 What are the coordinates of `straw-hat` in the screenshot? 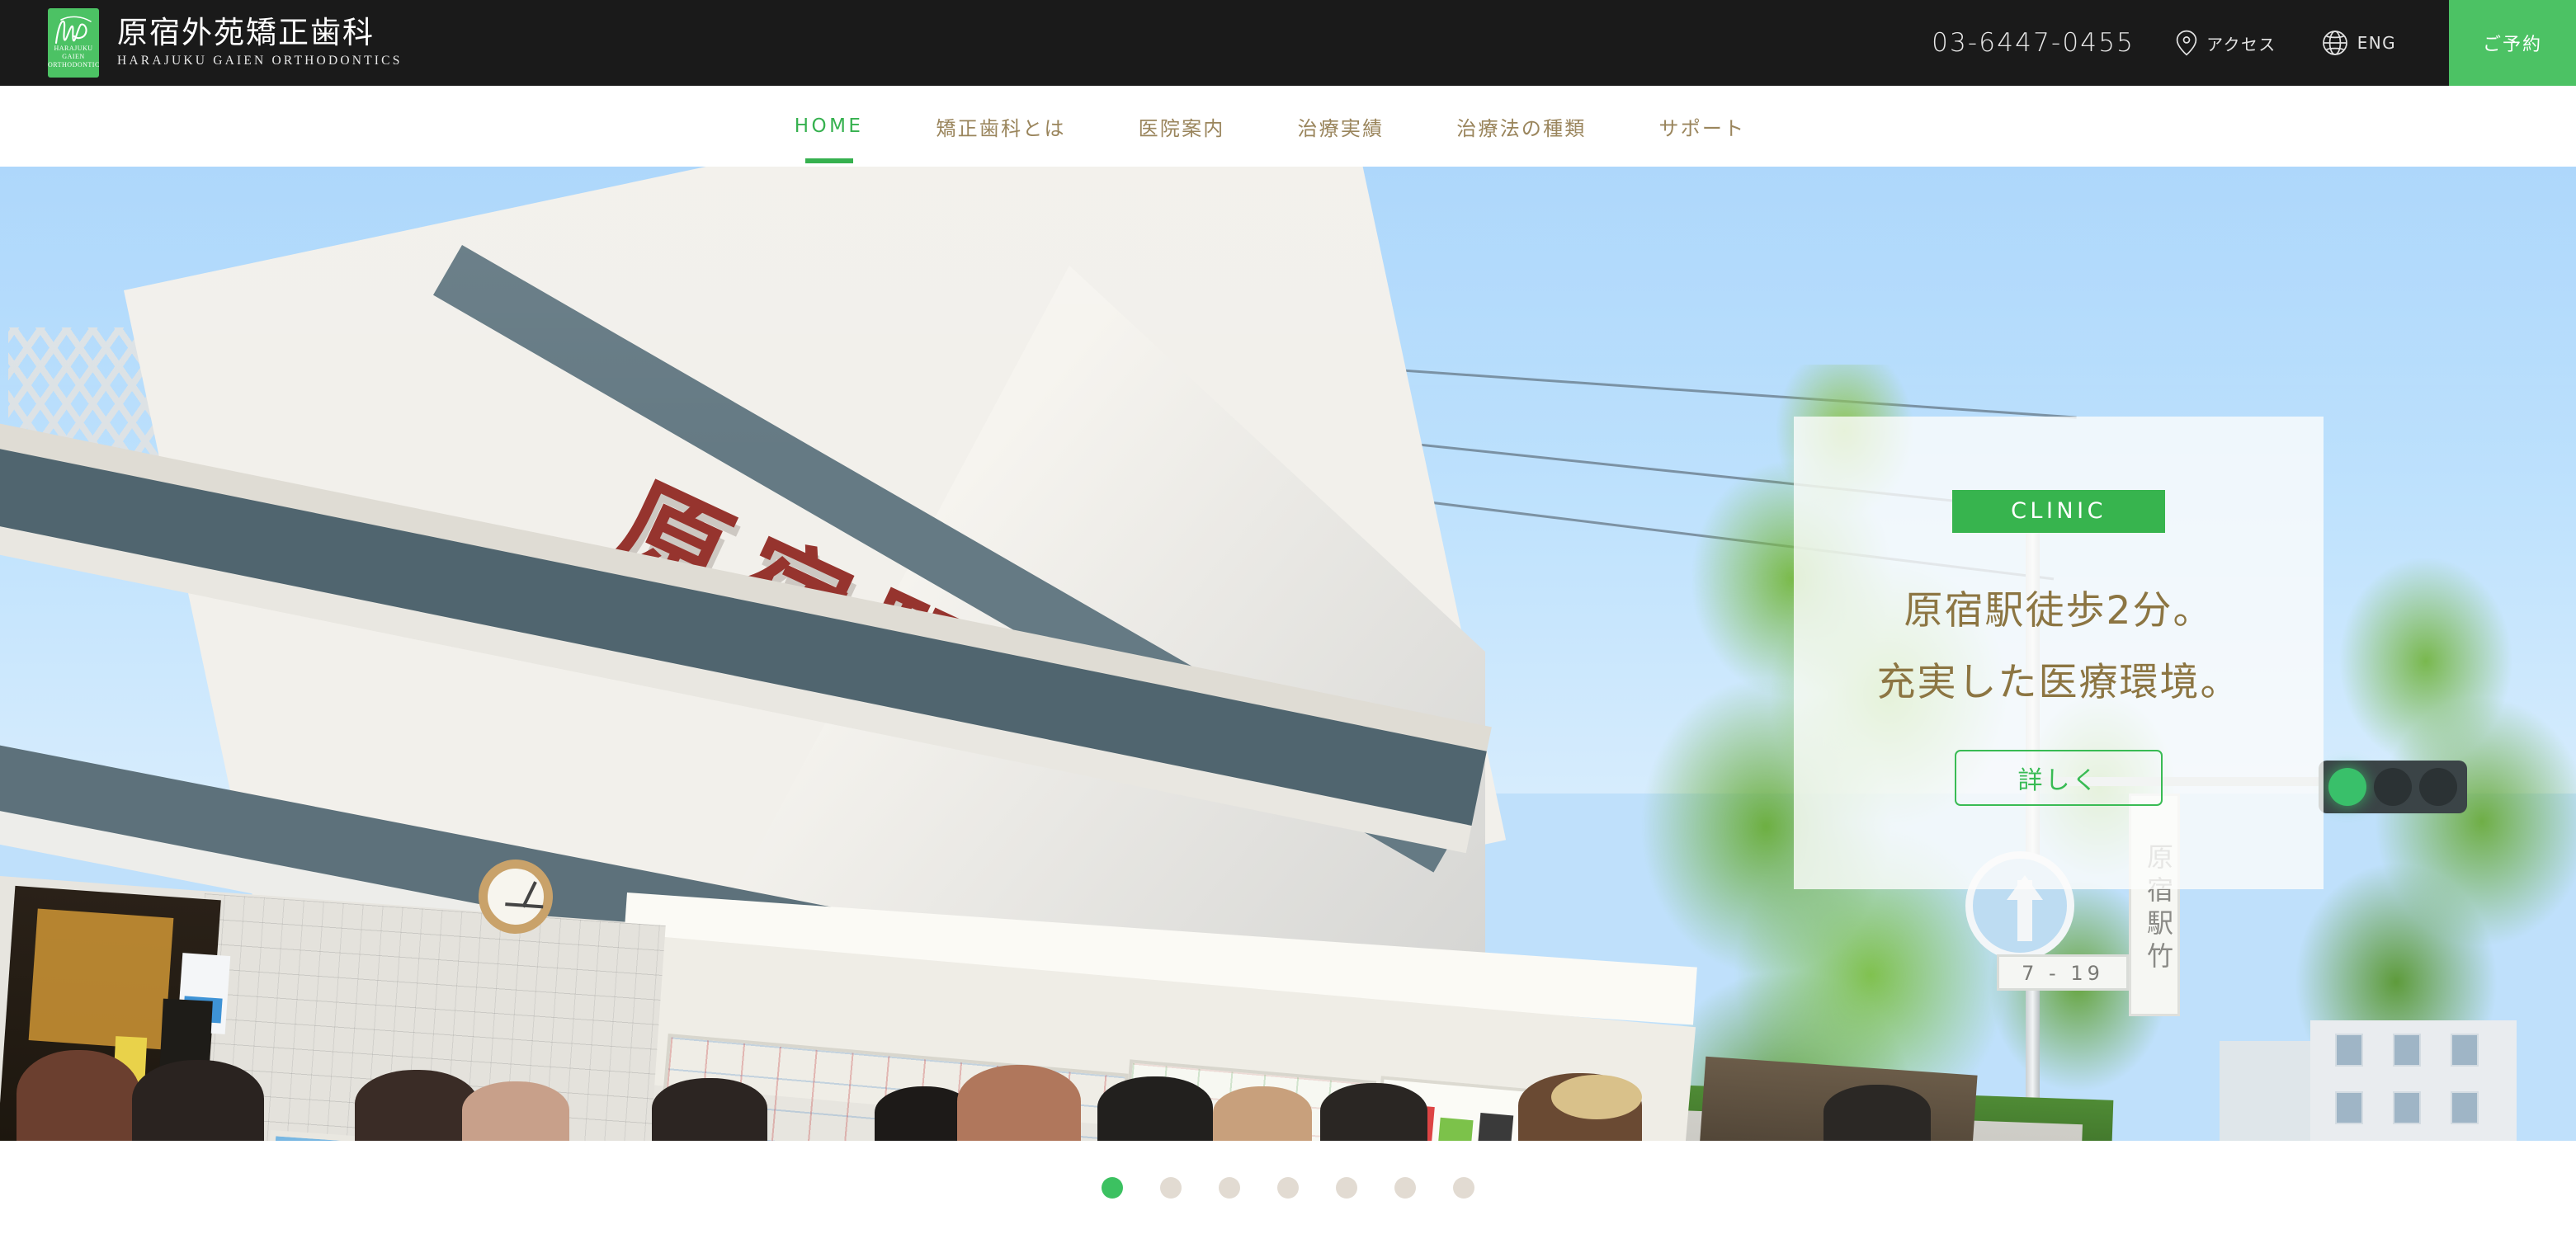 It's located at (1596, 1097).